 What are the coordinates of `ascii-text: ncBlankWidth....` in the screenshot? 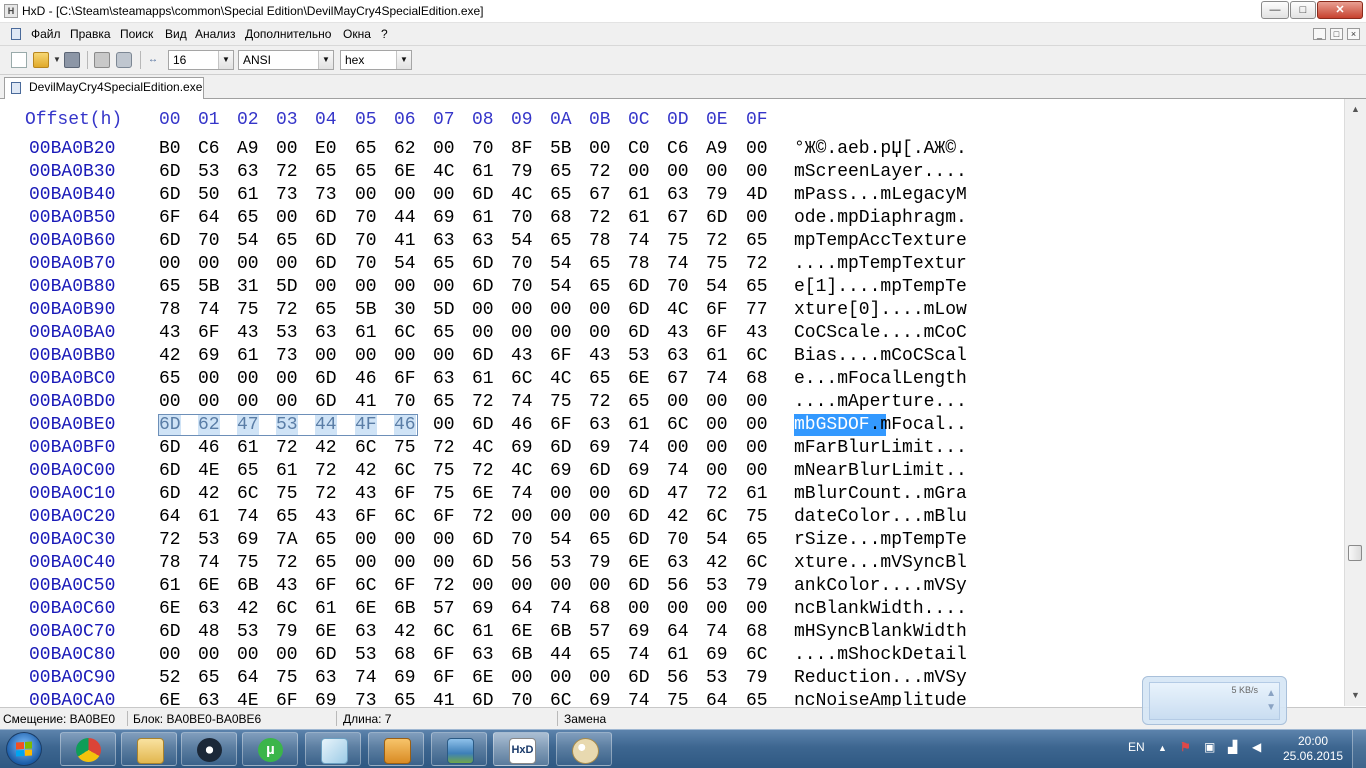 It's located at (880, 609).